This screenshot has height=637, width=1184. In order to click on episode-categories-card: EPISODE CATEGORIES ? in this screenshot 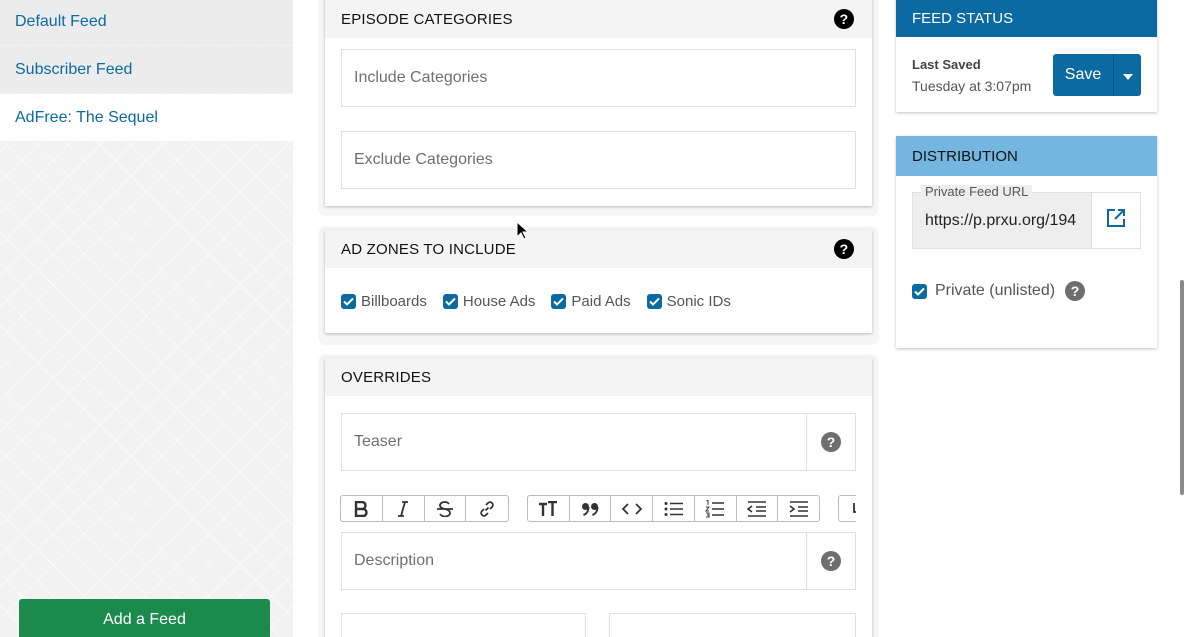, I will do `click(598, 103)`.